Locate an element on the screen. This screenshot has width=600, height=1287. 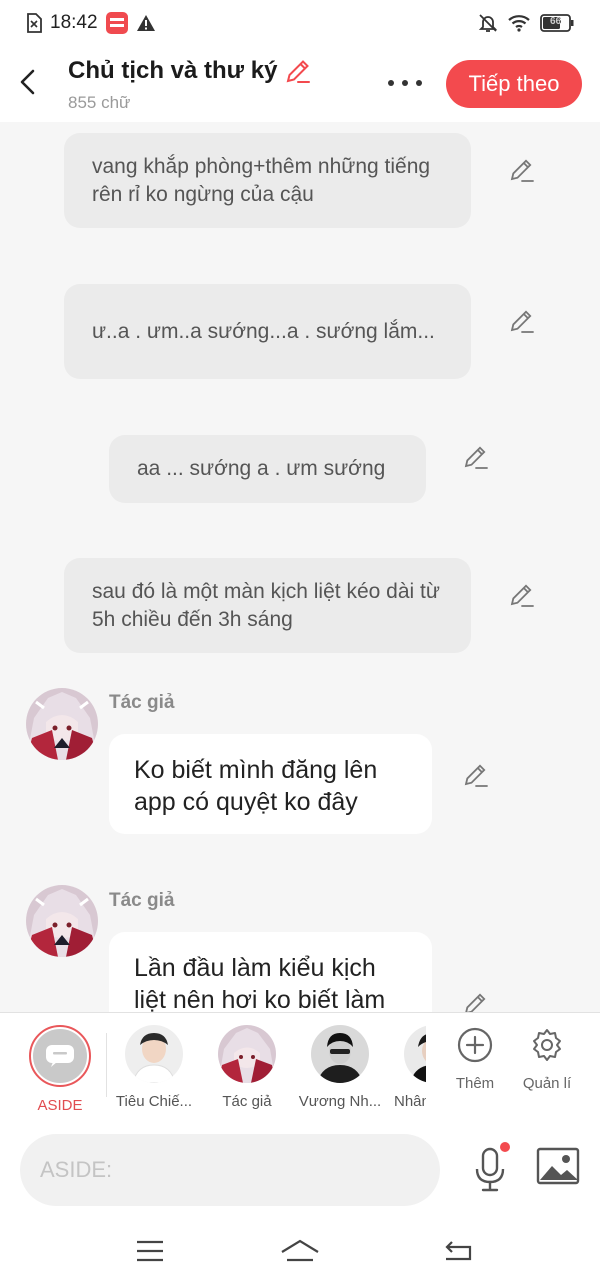
system-nav-bar is located at coordinates (300, 1252).